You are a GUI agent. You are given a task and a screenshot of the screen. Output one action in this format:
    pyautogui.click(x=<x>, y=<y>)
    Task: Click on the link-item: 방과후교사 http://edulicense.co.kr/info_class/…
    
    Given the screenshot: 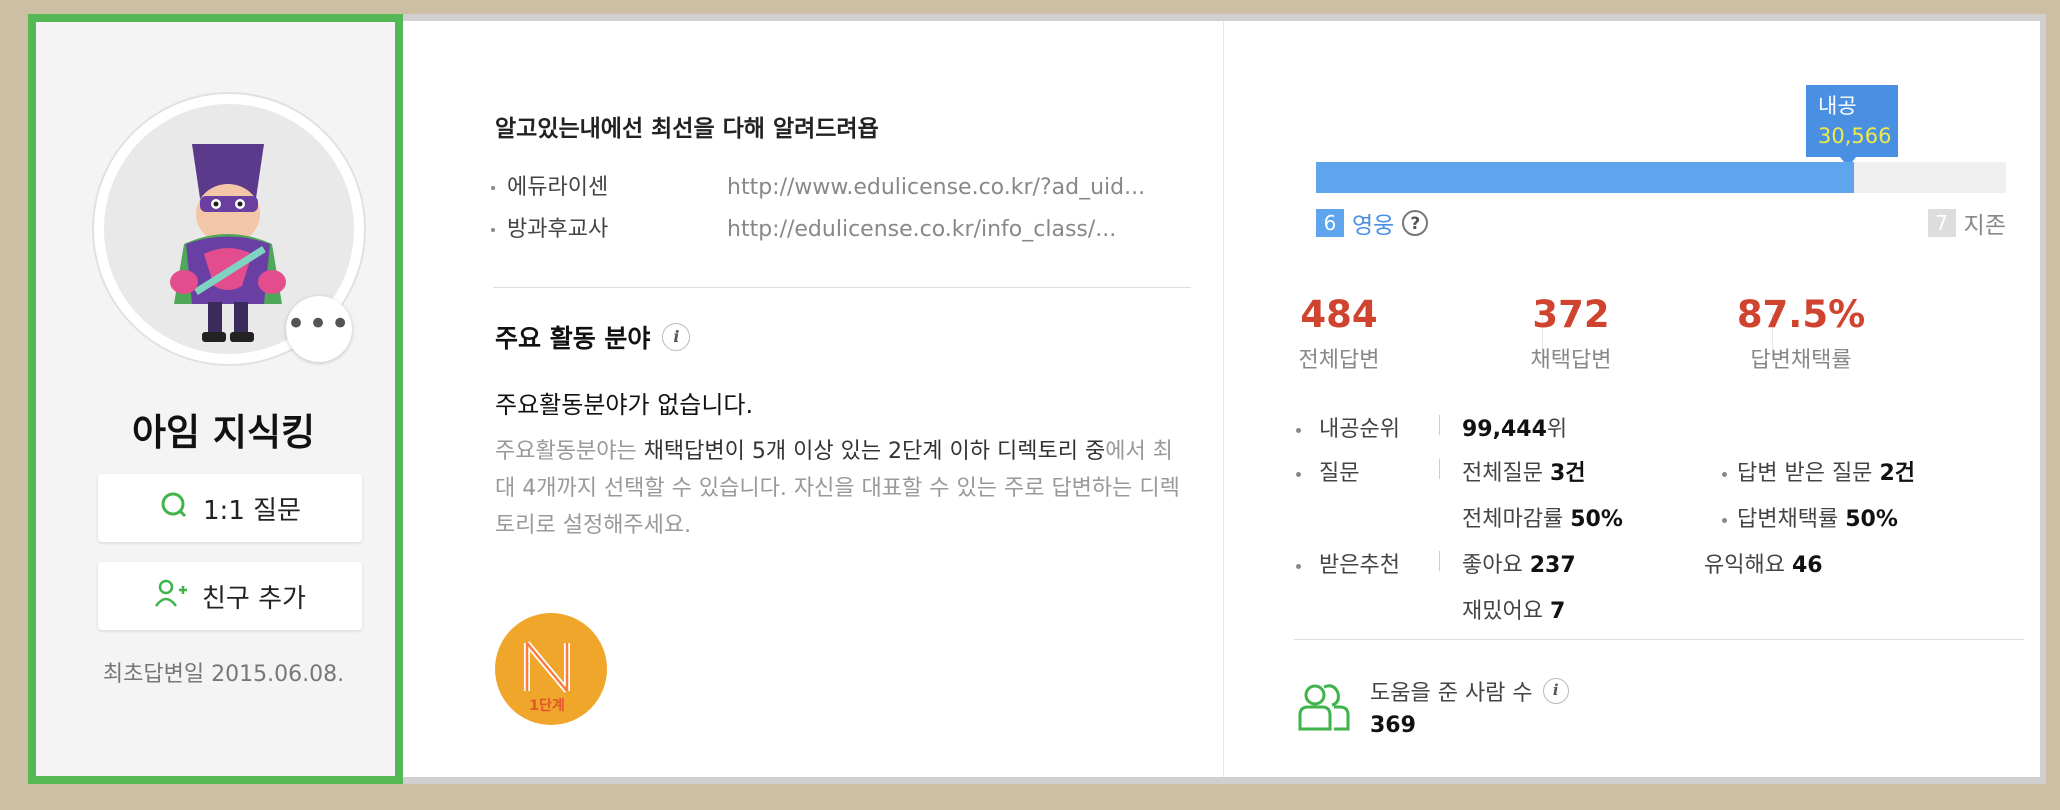 What is the action you would take?
    pyautogui.click(x=803, y=227)
    